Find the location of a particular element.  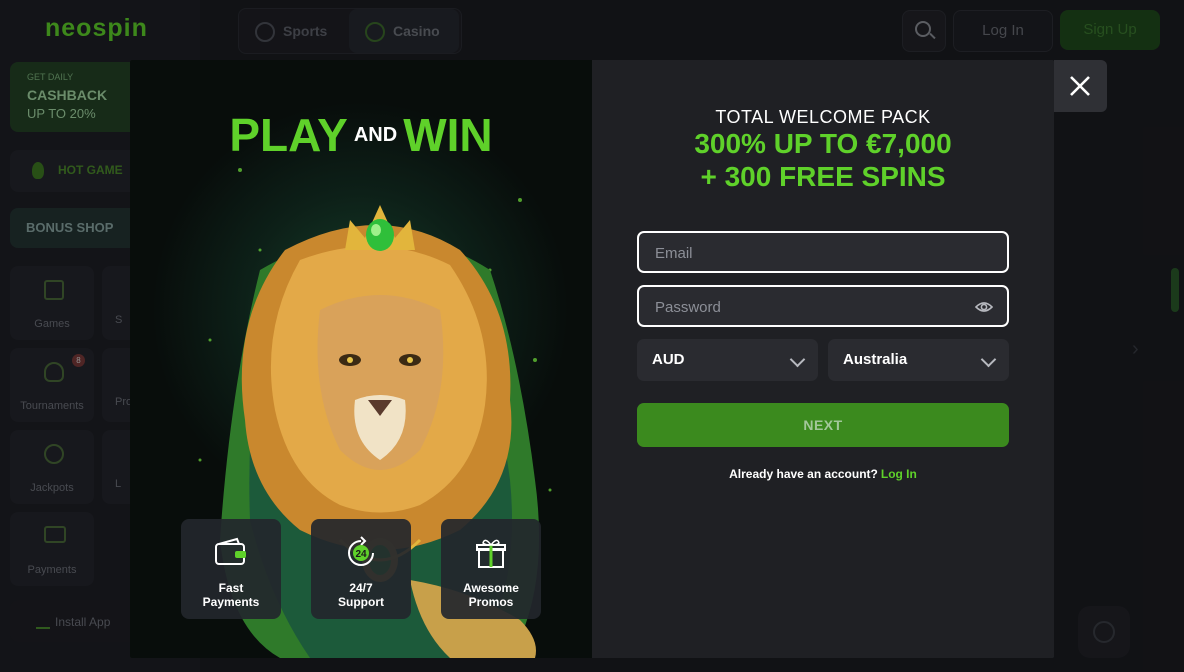

feature-label: Awesome Promos is located at coordinates (491, 595).